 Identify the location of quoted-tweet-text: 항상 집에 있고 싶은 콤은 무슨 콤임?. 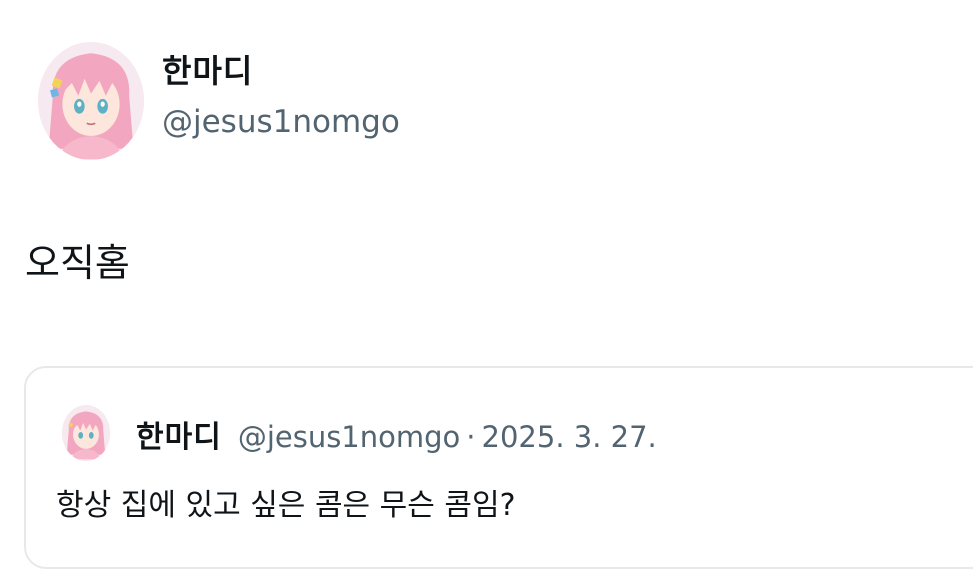
(286, 505).